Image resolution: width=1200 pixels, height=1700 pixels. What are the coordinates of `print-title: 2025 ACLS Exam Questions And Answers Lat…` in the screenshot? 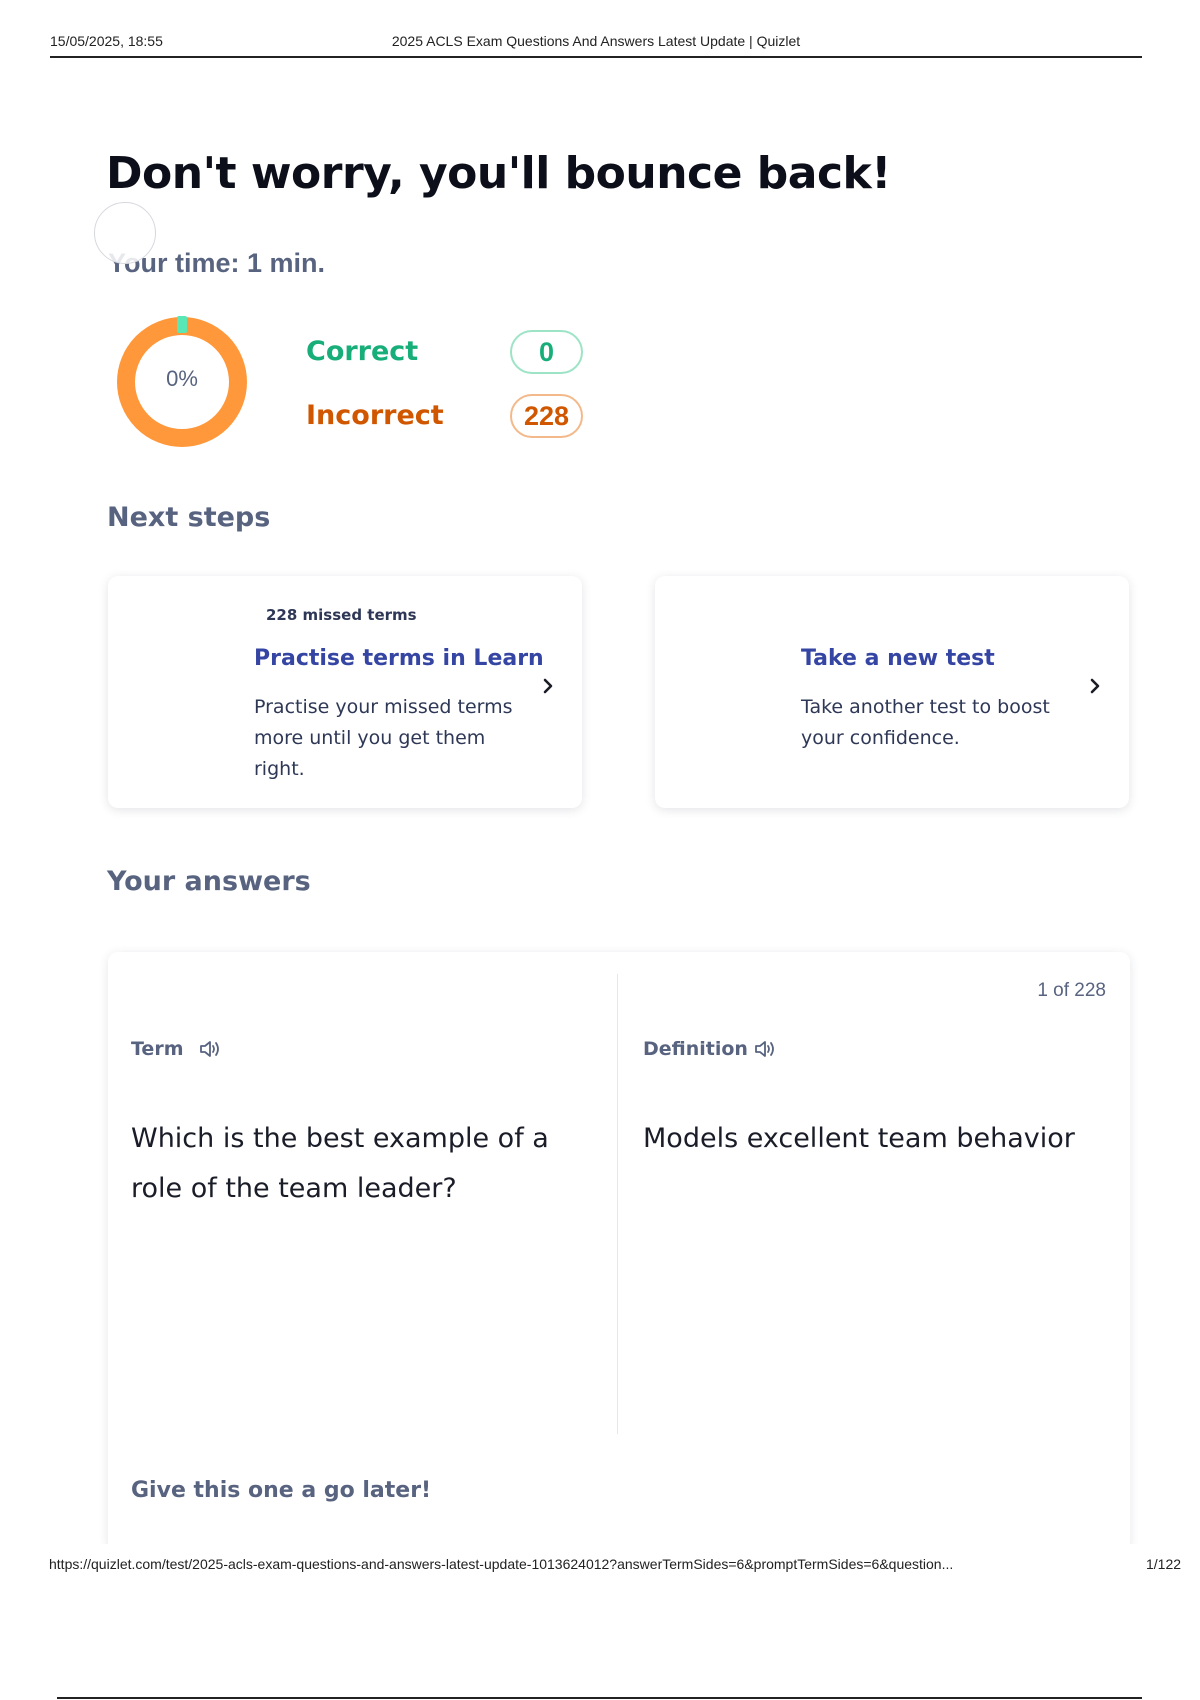 It's located at (596, 41).